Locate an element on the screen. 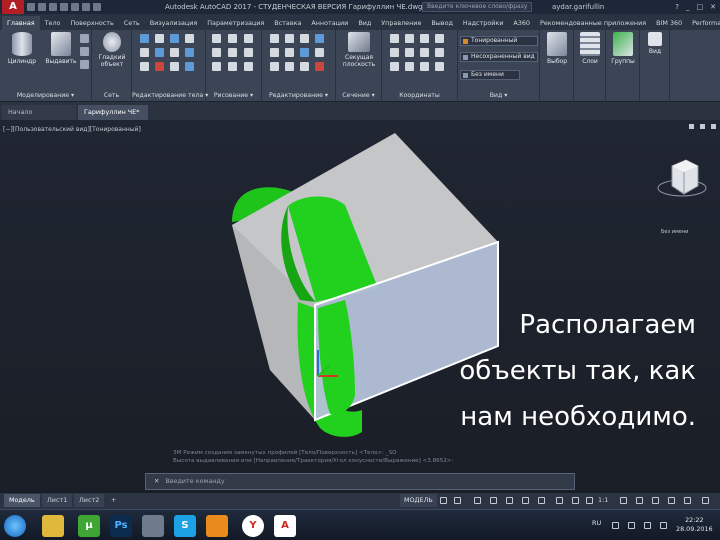 The image size is (720, 540). offset-edge-icon is located at coordinates (174, 66).